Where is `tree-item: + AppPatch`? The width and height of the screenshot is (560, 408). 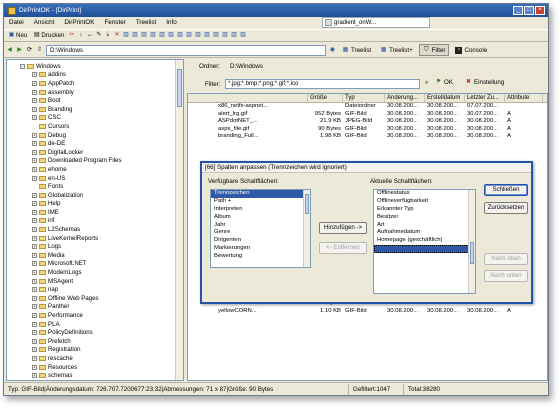
tree-item: + AppPatch is located at coordinates (96, 83).